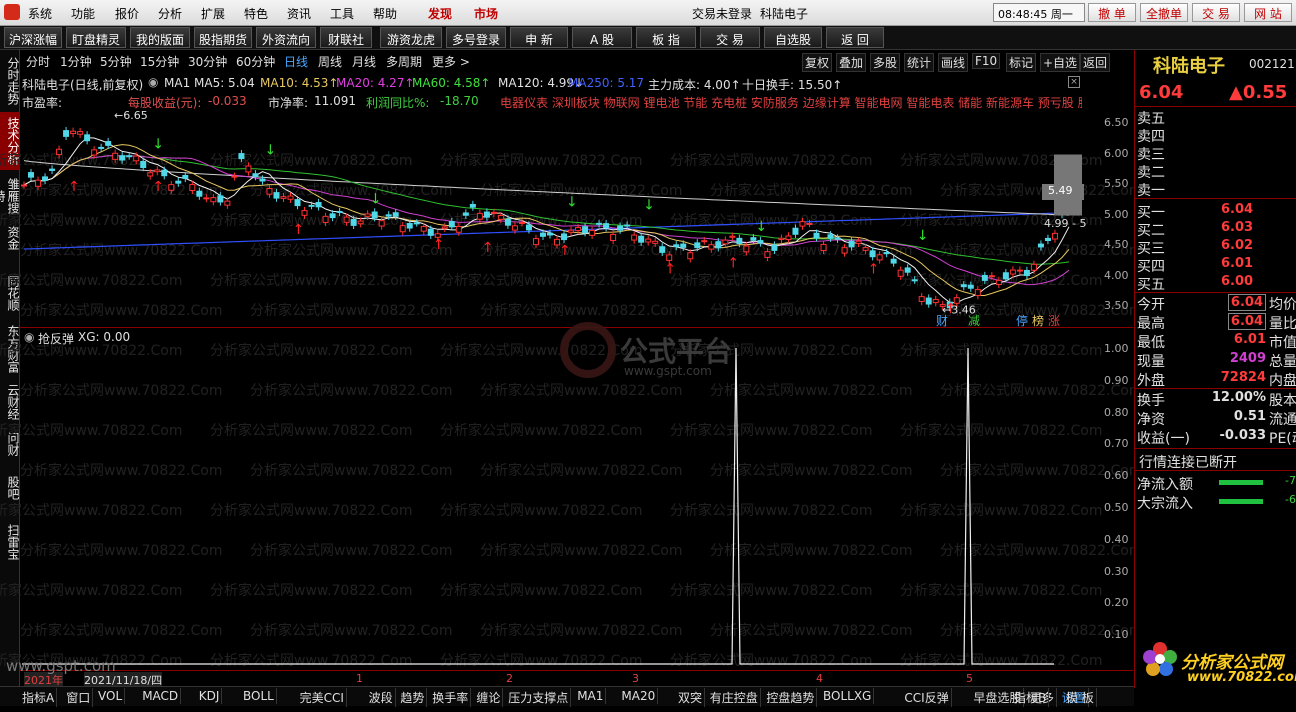 Image resolution: width=1296 pixels, height=712 pixels. Describe the element at coordinates (791, 697) in the screenshot. I see `indicator-tab: 控盘趋势` at that location.